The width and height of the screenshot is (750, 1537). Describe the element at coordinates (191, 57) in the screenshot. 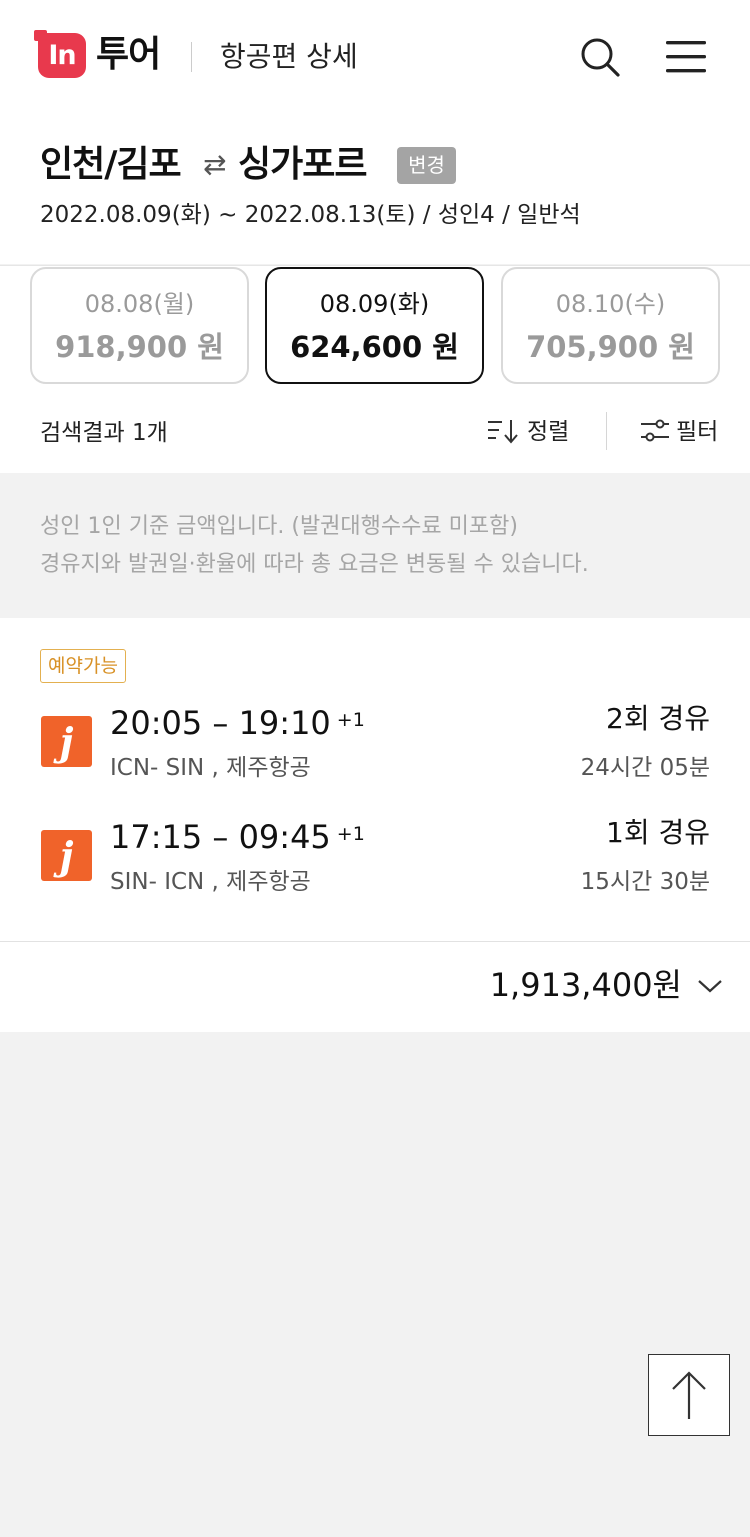

I see `header-divider` at that location.